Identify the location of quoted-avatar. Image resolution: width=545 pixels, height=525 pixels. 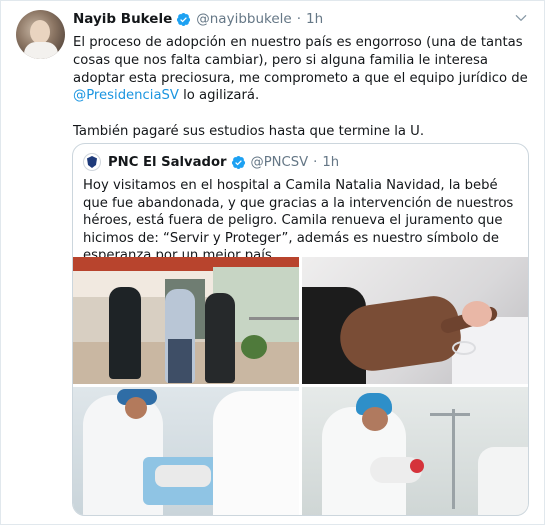
(92, 162).